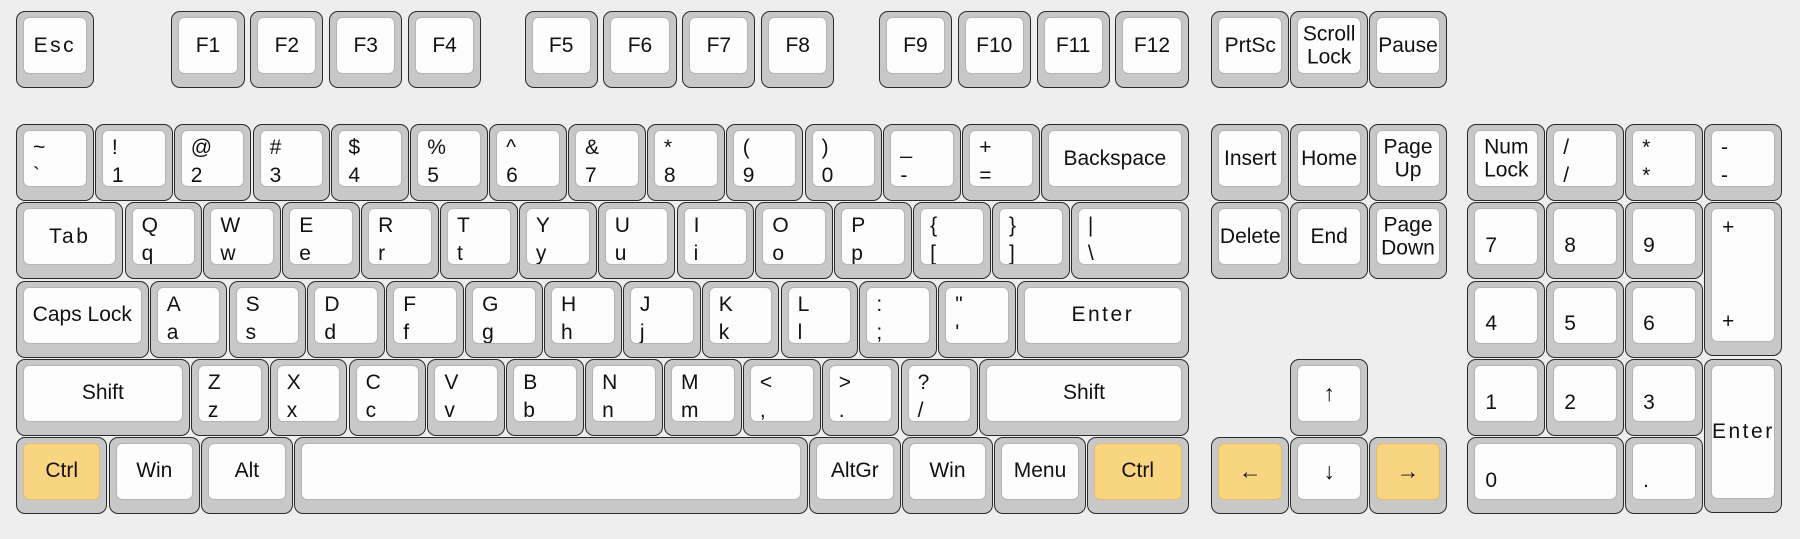 This screenshot has width=1800, height=539. What do you see at coordinates (1664, 397) in the screenshot?
I see `key-numpad-3: 3` at bounding box center [1664, 397].